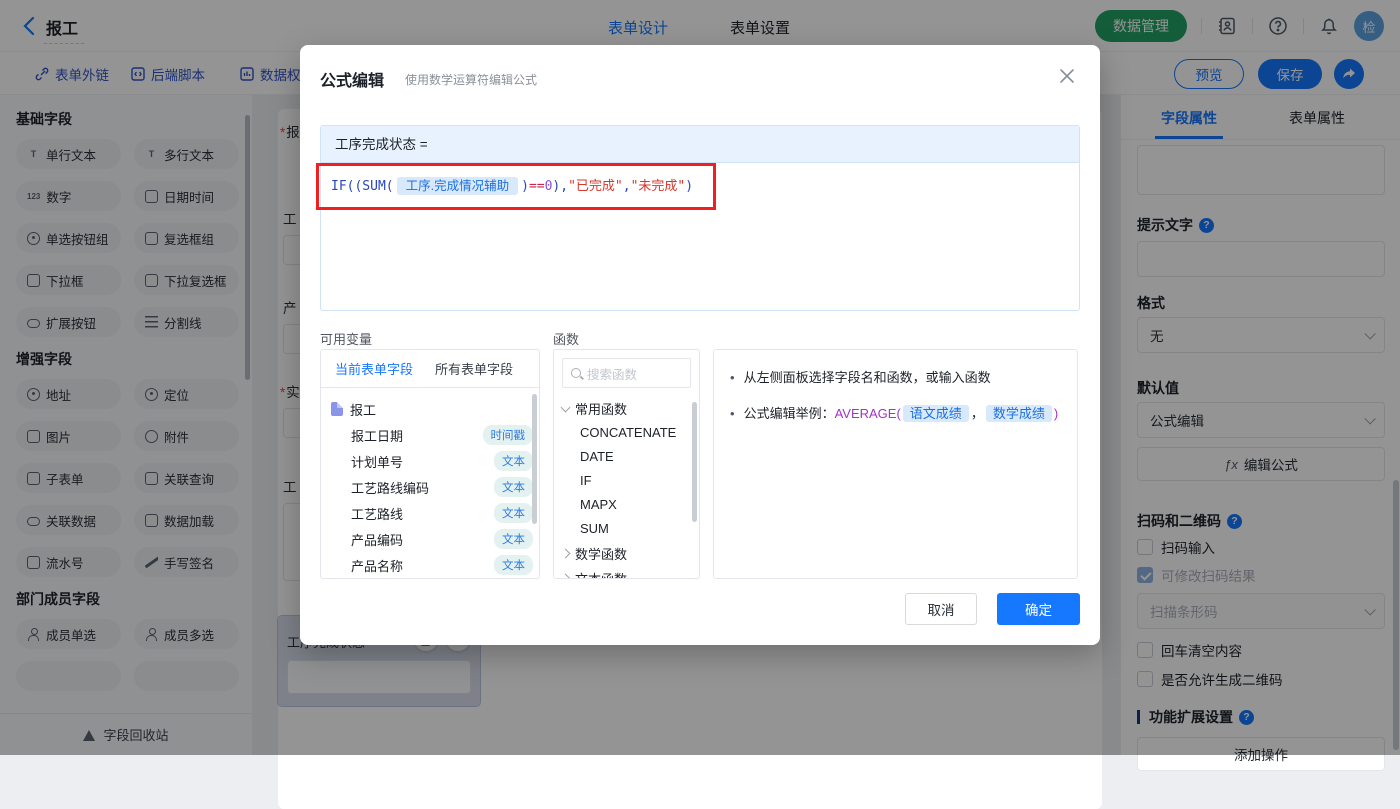 The height and width of the screenshot is (809, 1400). Describe the element at coordinates (534, 459) in the screenshot. I see `variables-scrollbar` at that location.